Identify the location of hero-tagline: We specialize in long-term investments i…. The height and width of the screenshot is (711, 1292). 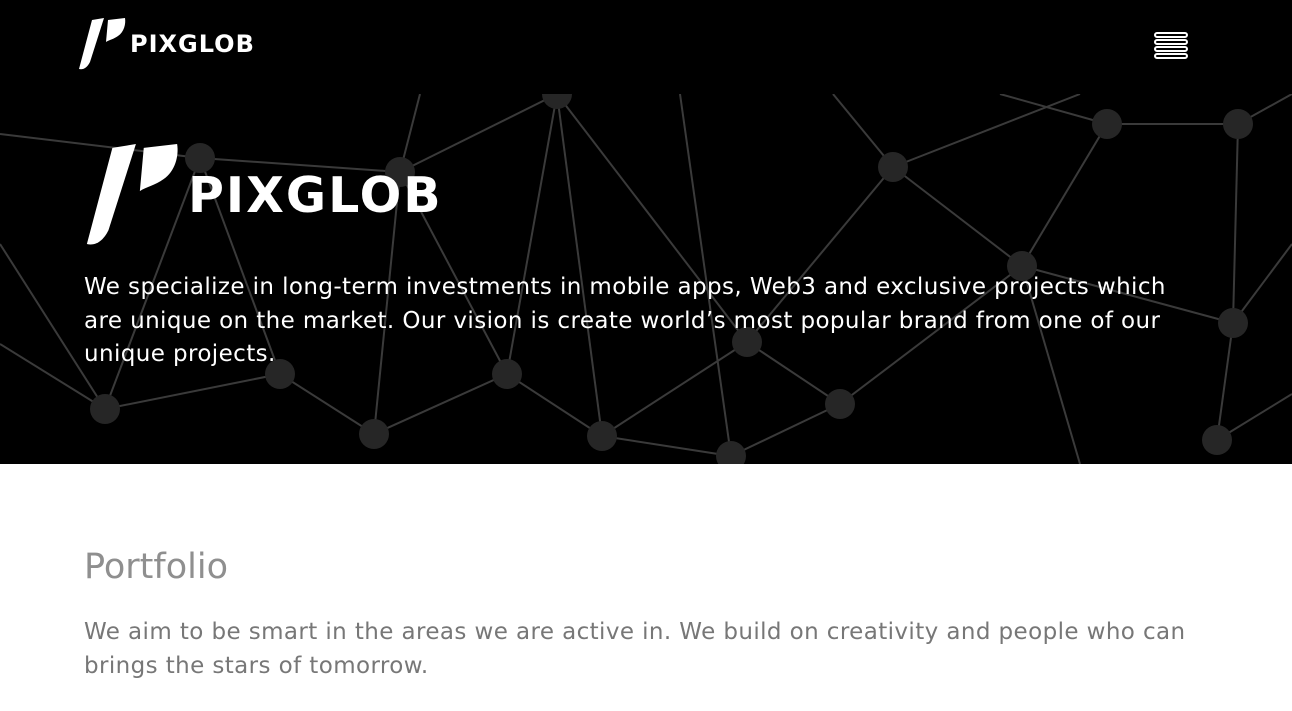
(625, 320).